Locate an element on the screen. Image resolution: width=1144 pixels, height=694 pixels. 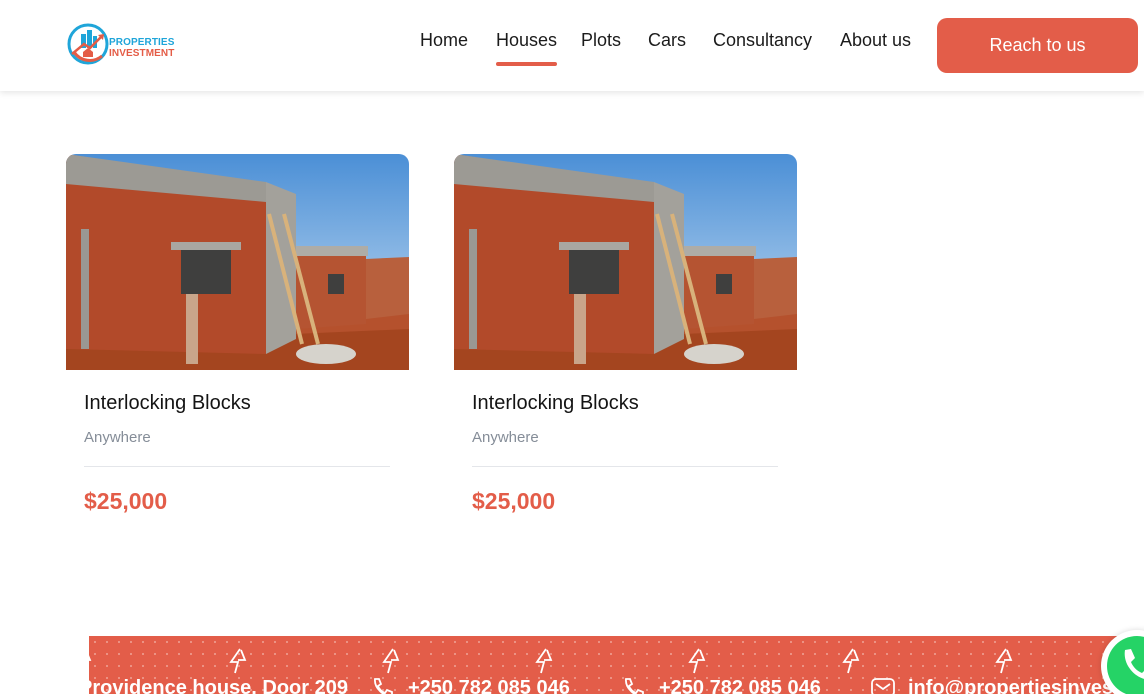
active-nav-indicator is located at coordinates (527, 64).